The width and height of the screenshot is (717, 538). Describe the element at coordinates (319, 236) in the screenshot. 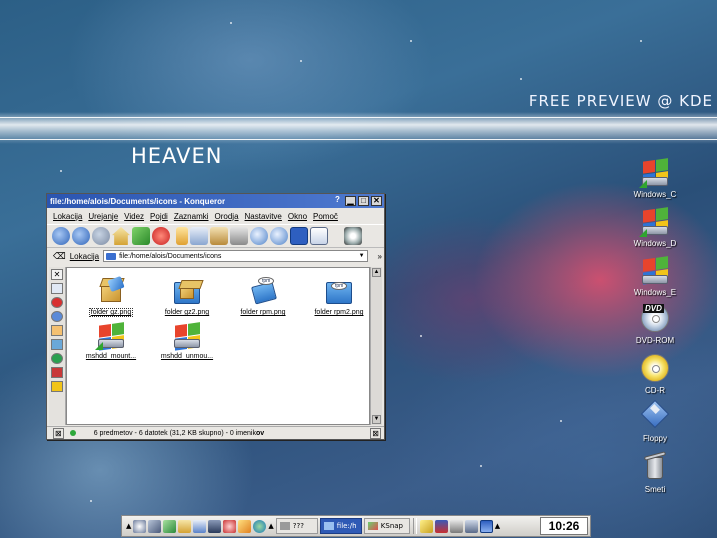

I see `list-view-icon` at that location.